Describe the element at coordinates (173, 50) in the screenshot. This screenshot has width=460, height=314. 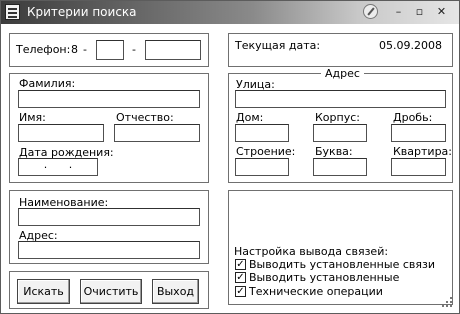
I see `phone-number-input` at that location.